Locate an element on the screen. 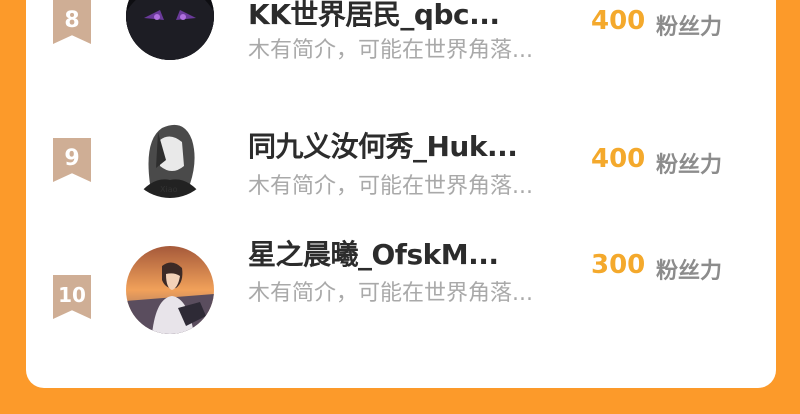  svg-text: Xiao is located at coordinates (169, 189).